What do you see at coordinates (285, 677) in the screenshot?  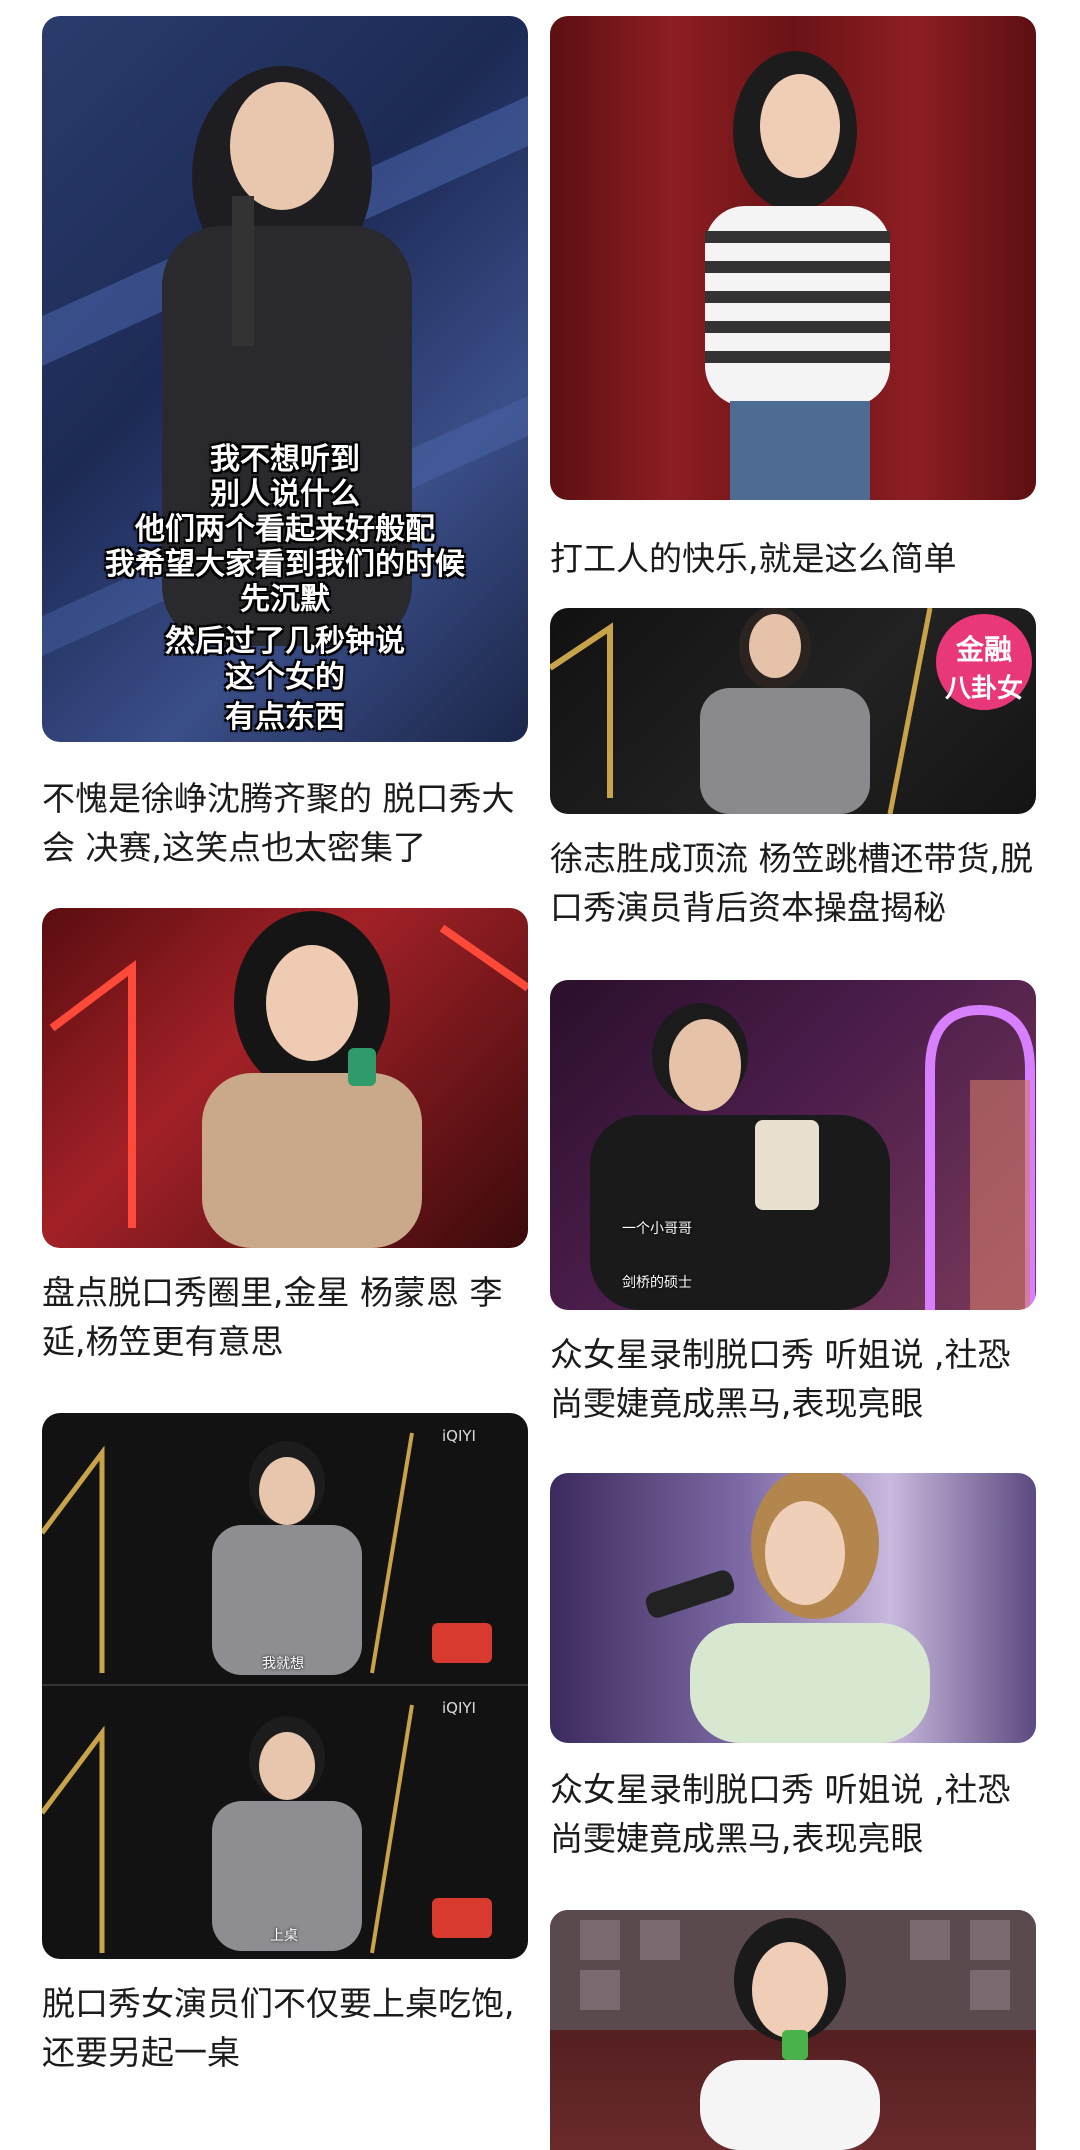 I see `overlay-line: 这个女的` at bounding box center [285, 677].